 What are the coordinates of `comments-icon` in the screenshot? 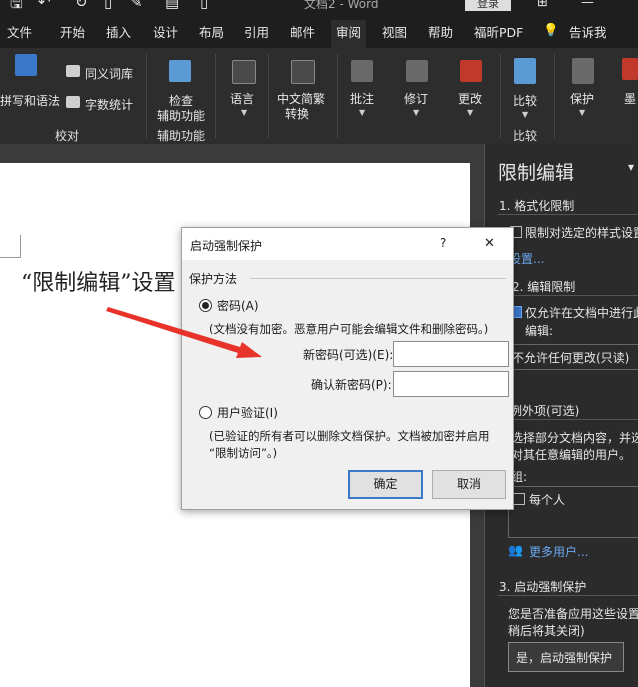 It's located at (362, 71).